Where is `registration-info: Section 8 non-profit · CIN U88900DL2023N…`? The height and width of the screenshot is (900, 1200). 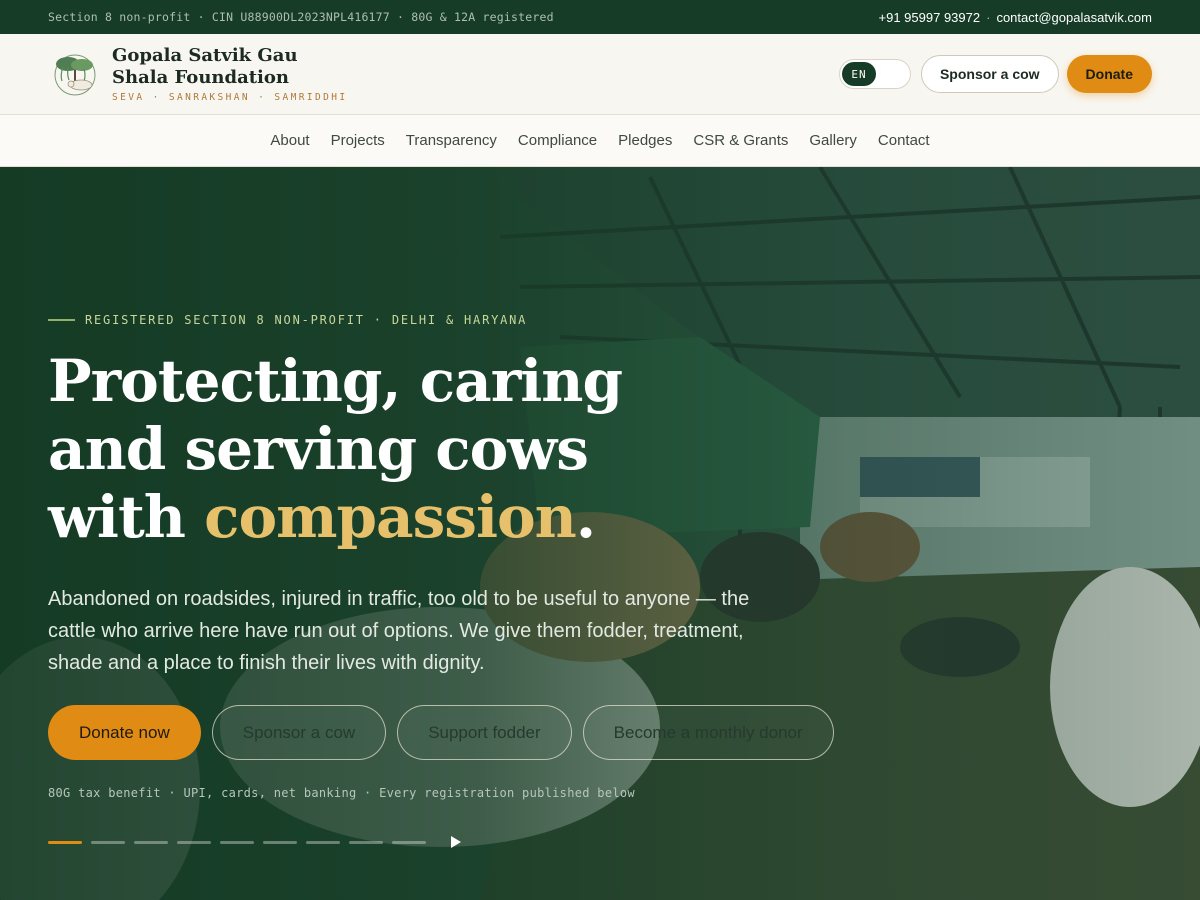
registration-info: Section 8 non-profit · CIN U88900DL2023N… is located at coordinates (301, 17).